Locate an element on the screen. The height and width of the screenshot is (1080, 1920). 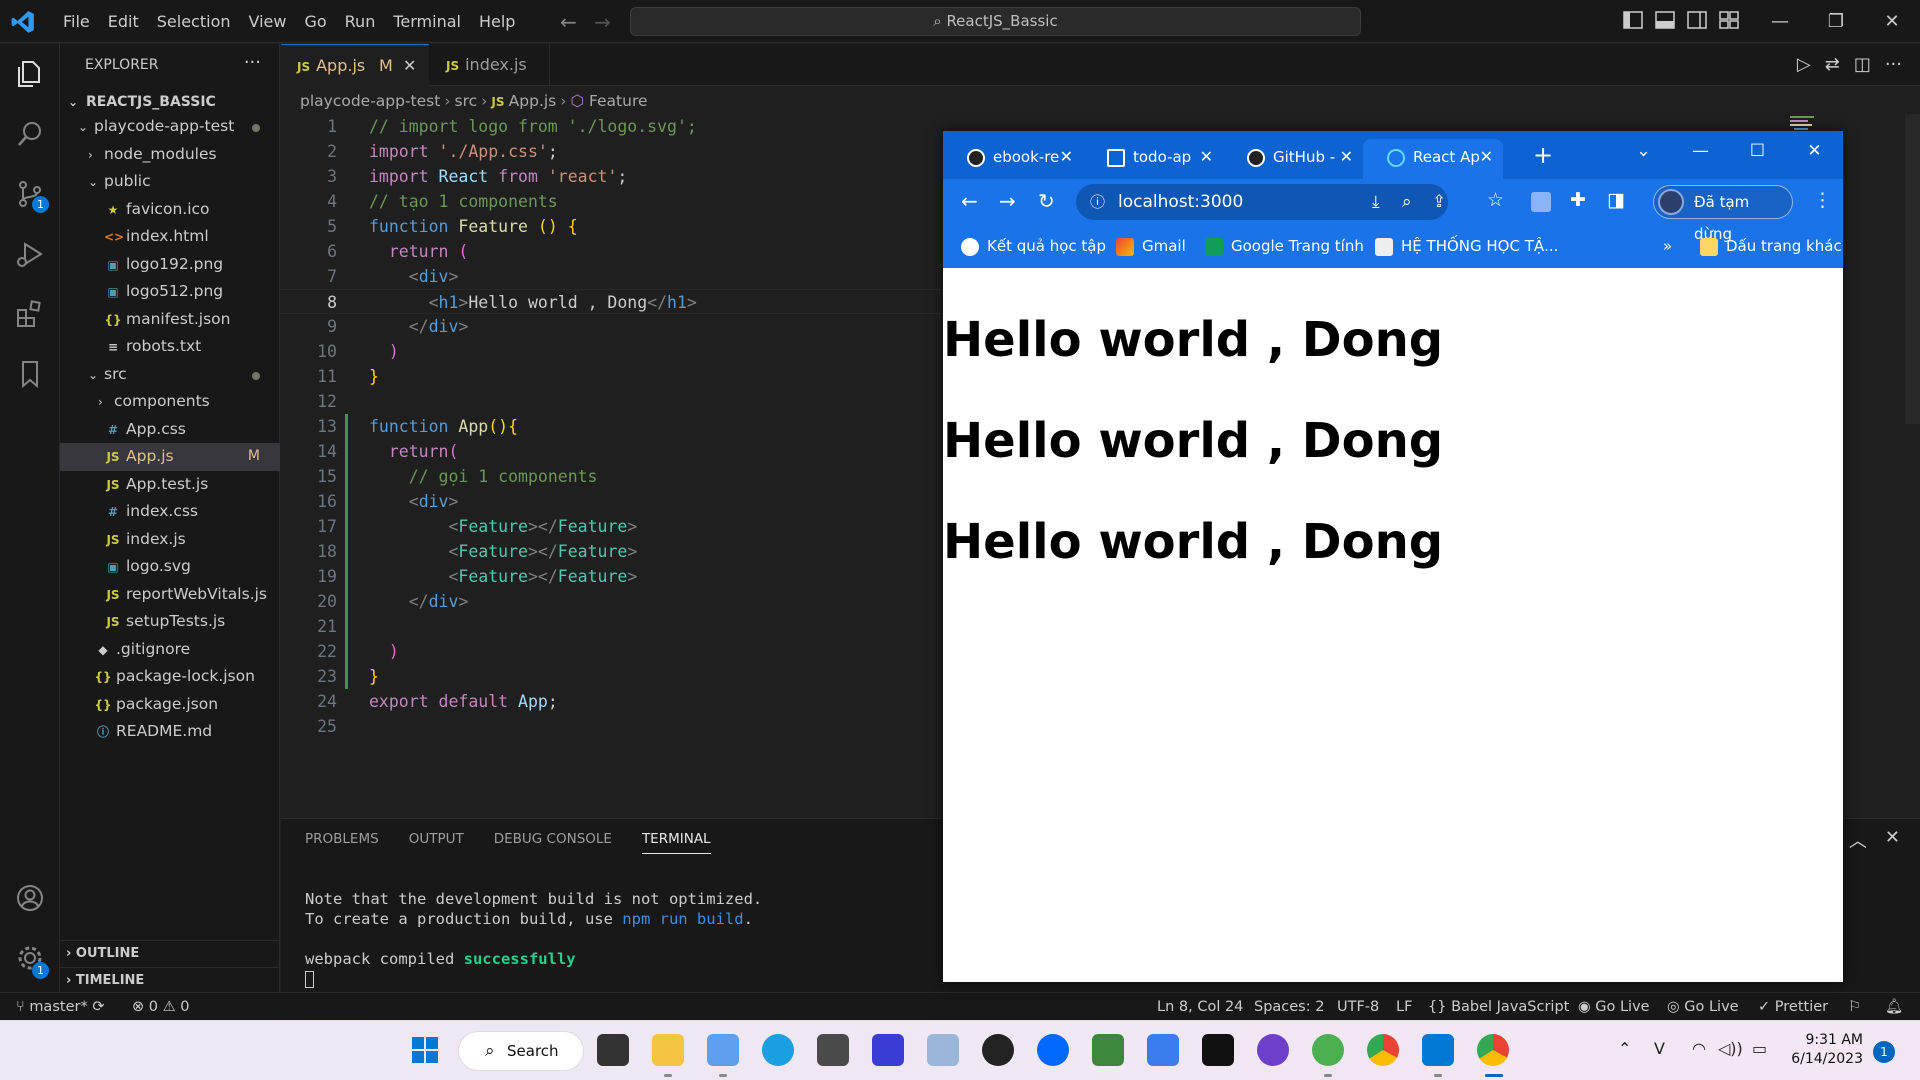
maximize-panel-icon: ︿ is located at coordinates (1858, 840).